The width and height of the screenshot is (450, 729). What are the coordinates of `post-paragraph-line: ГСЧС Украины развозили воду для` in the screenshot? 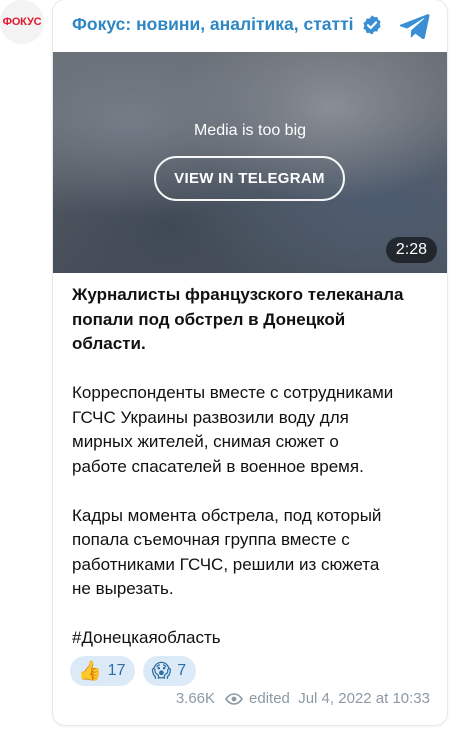 It's located at (210, 417).